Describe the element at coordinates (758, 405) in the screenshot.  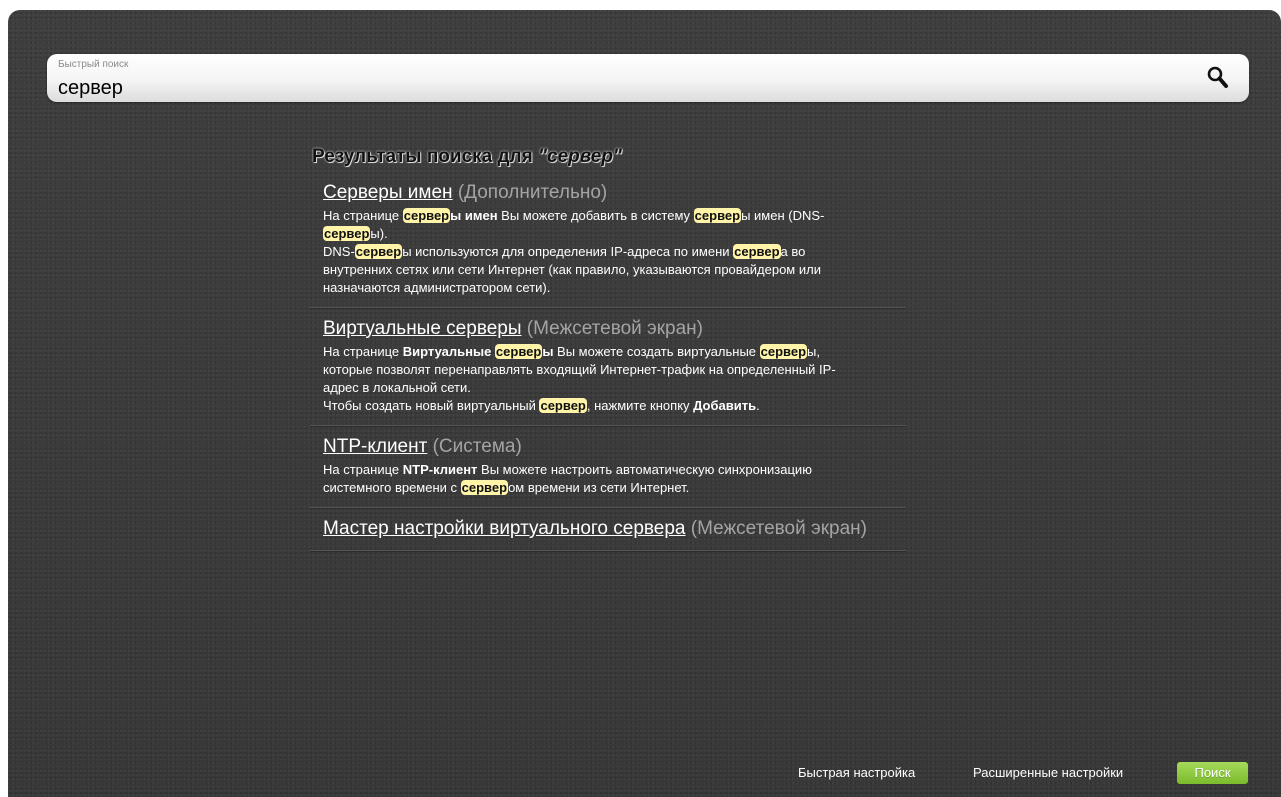
I see `description-text: .` at that location.